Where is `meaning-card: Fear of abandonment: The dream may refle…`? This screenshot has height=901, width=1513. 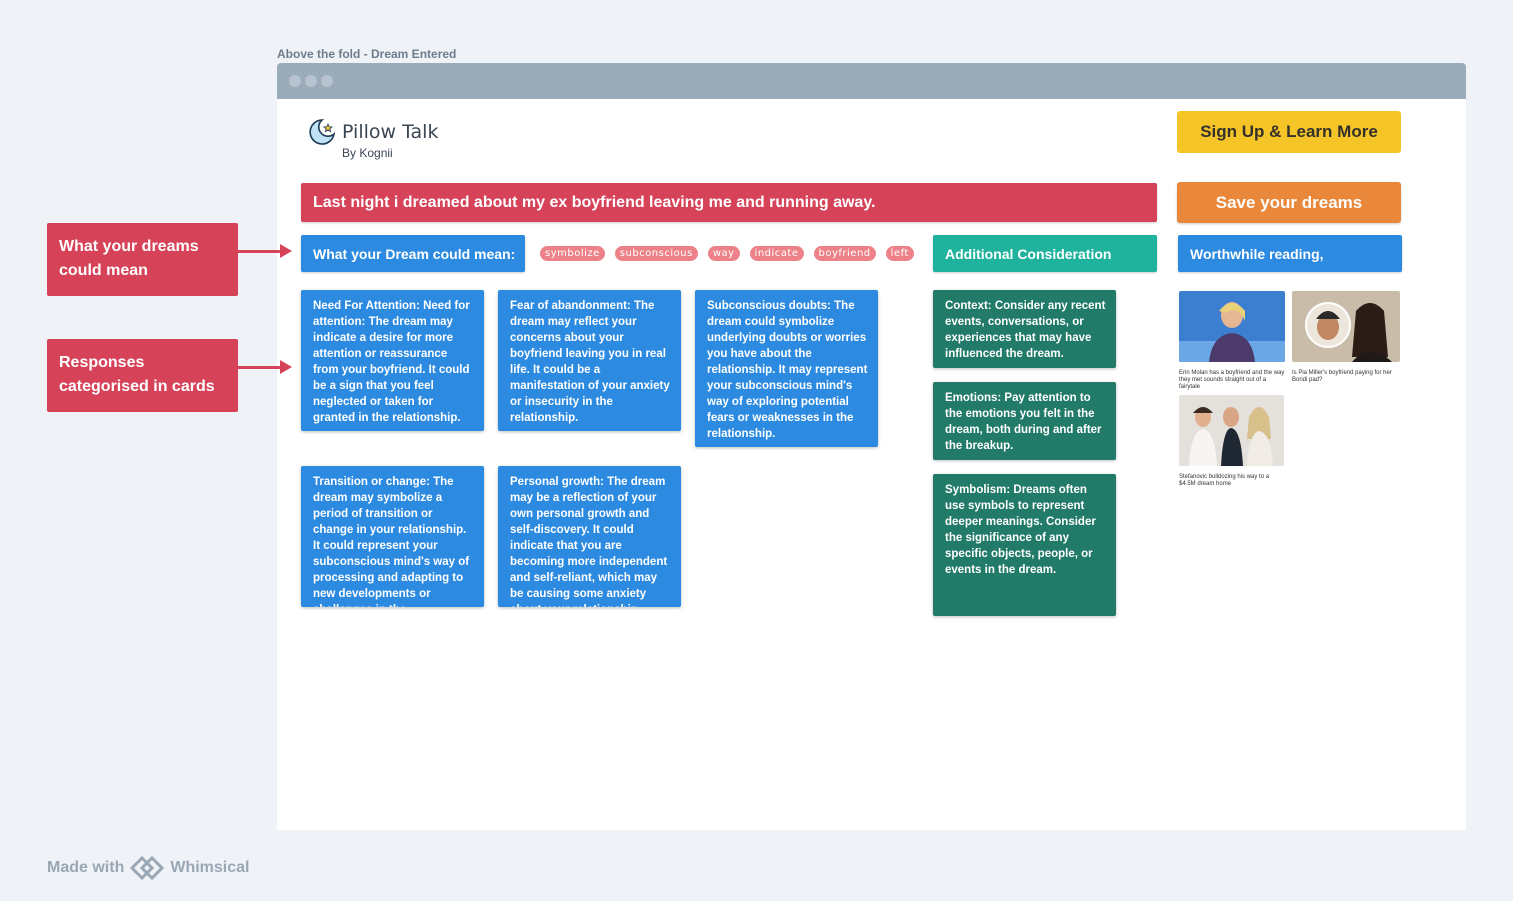 meaning-card: Fear of abandonment: The dream may refle… is located at coordinates (589, 360).